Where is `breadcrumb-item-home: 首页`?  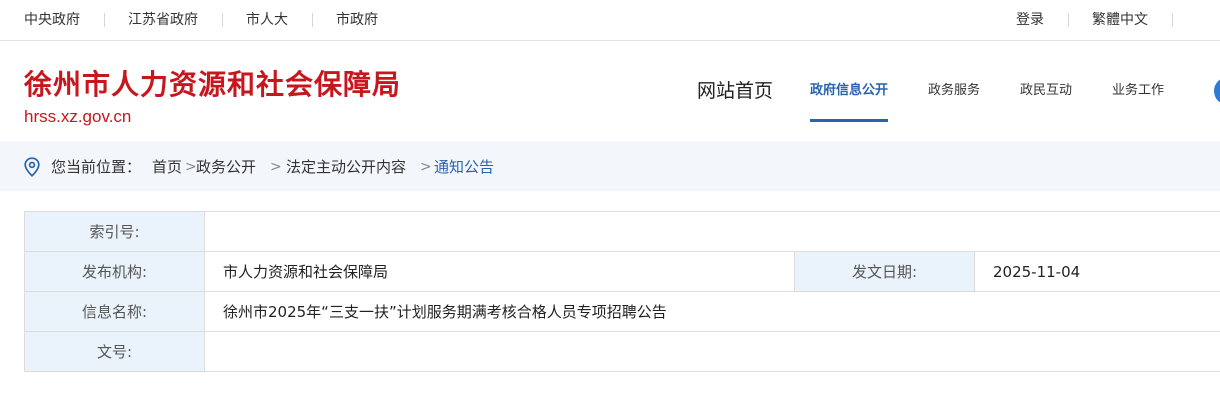
breadcrumb-item-home: 首页 is located at coordinates (167, 167).